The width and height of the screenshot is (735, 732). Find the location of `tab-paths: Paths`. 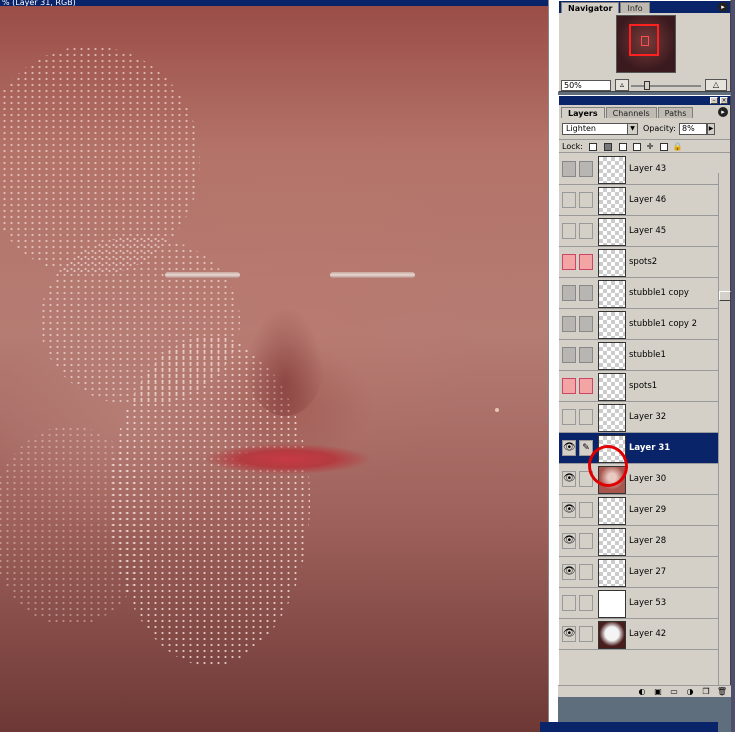

tab-paths: Paths is located at coordinates (675, 112).